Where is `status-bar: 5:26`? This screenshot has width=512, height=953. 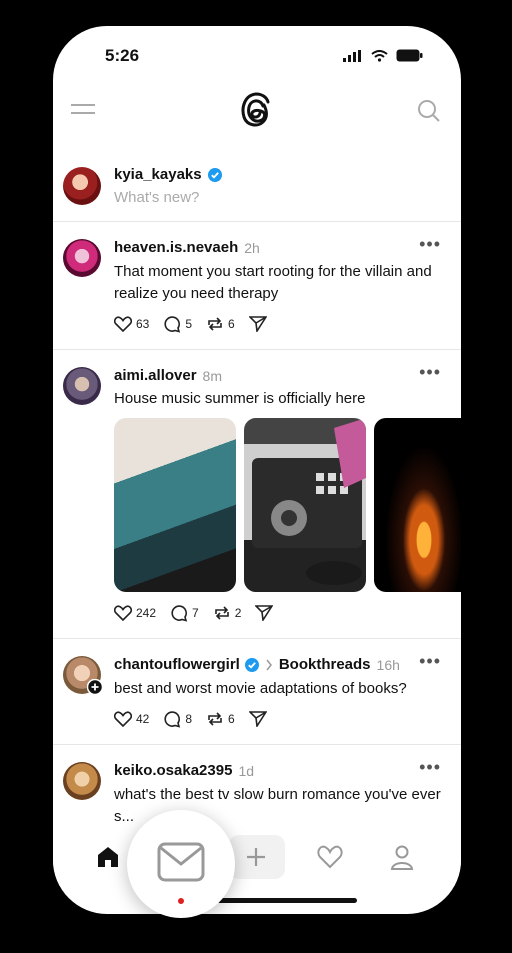
status-bar: 5:26 is located at coordinates (257, 56).